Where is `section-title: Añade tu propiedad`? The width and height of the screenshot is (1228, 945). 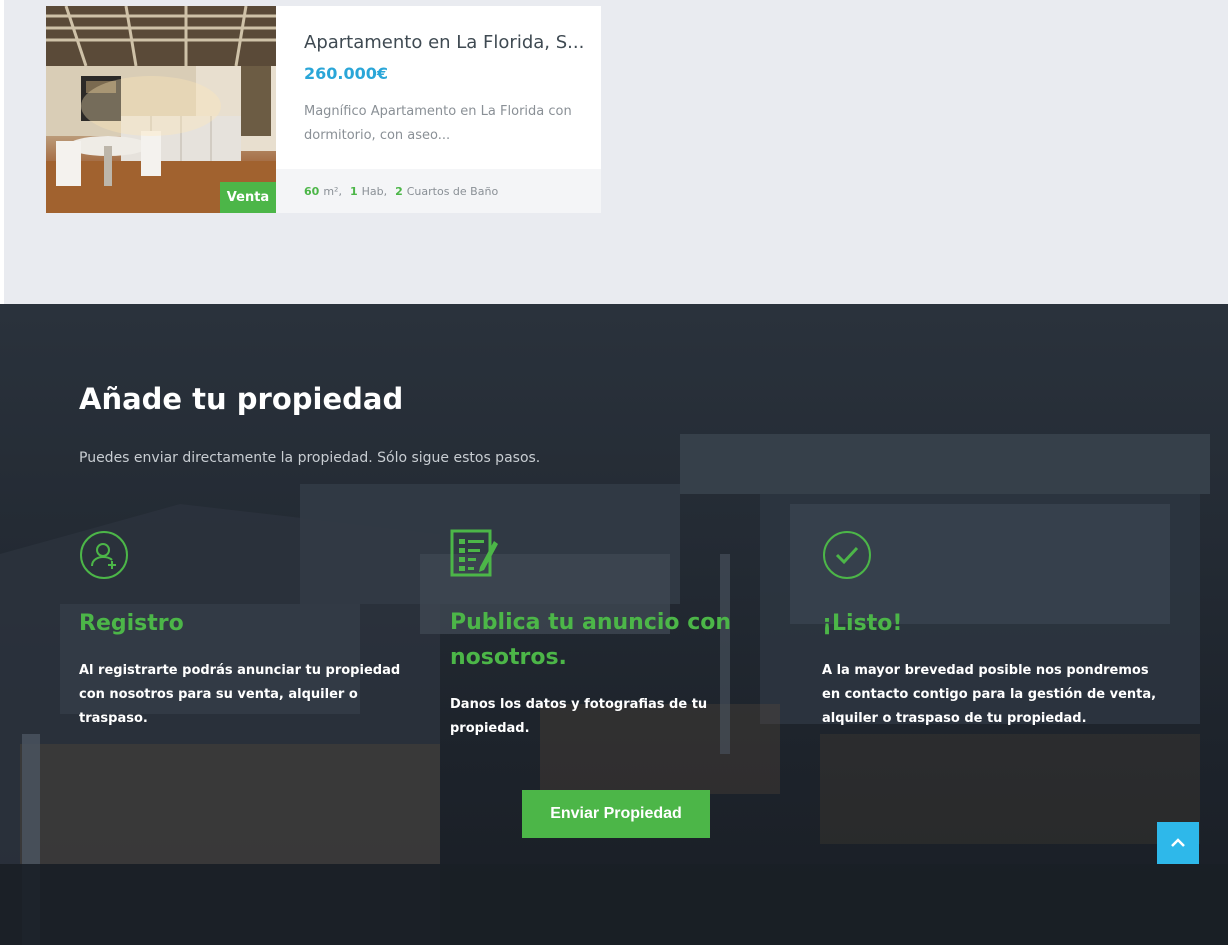
section-title: Añade tu propiedad is located at coordinates (241, 399).